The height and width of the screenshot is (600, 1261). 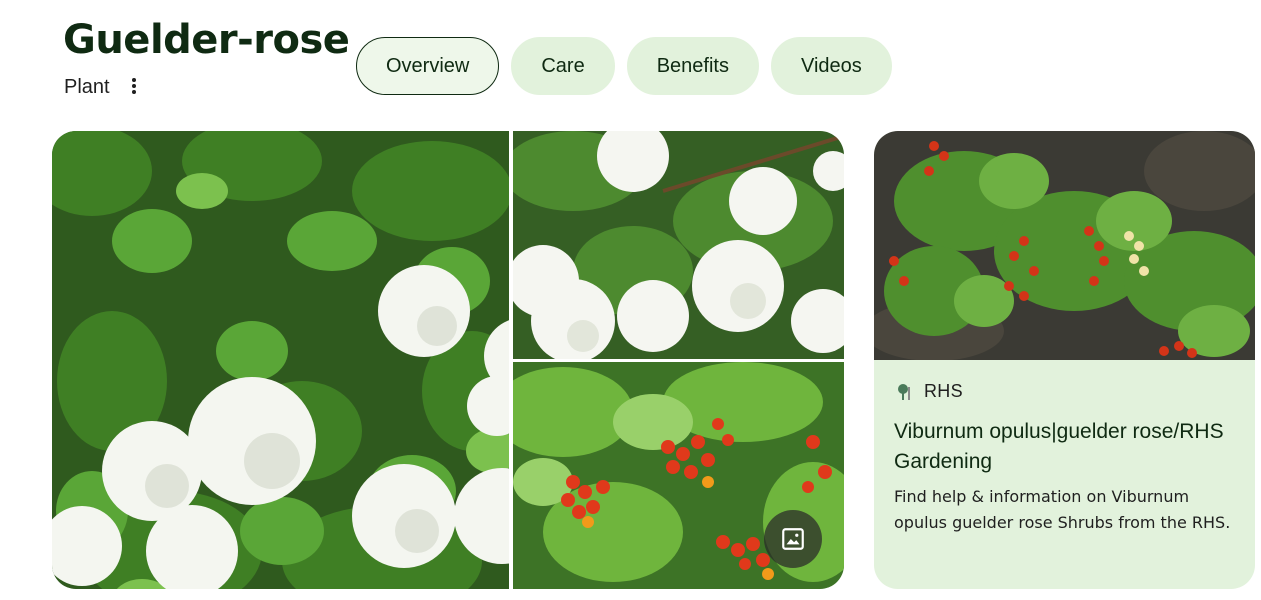 What do you see at coordinates (428, 66) in the screenshot?
I see `tab-overview: Overview` at bounding box center [428, 66].